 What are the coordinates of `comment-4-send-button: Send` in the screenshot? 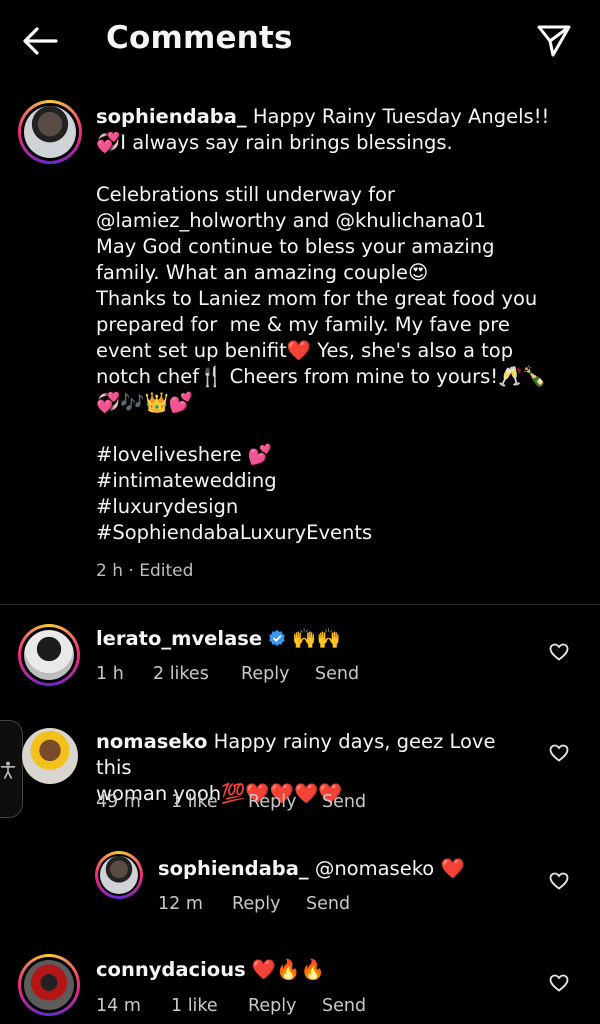 It's located at (344, 1006).